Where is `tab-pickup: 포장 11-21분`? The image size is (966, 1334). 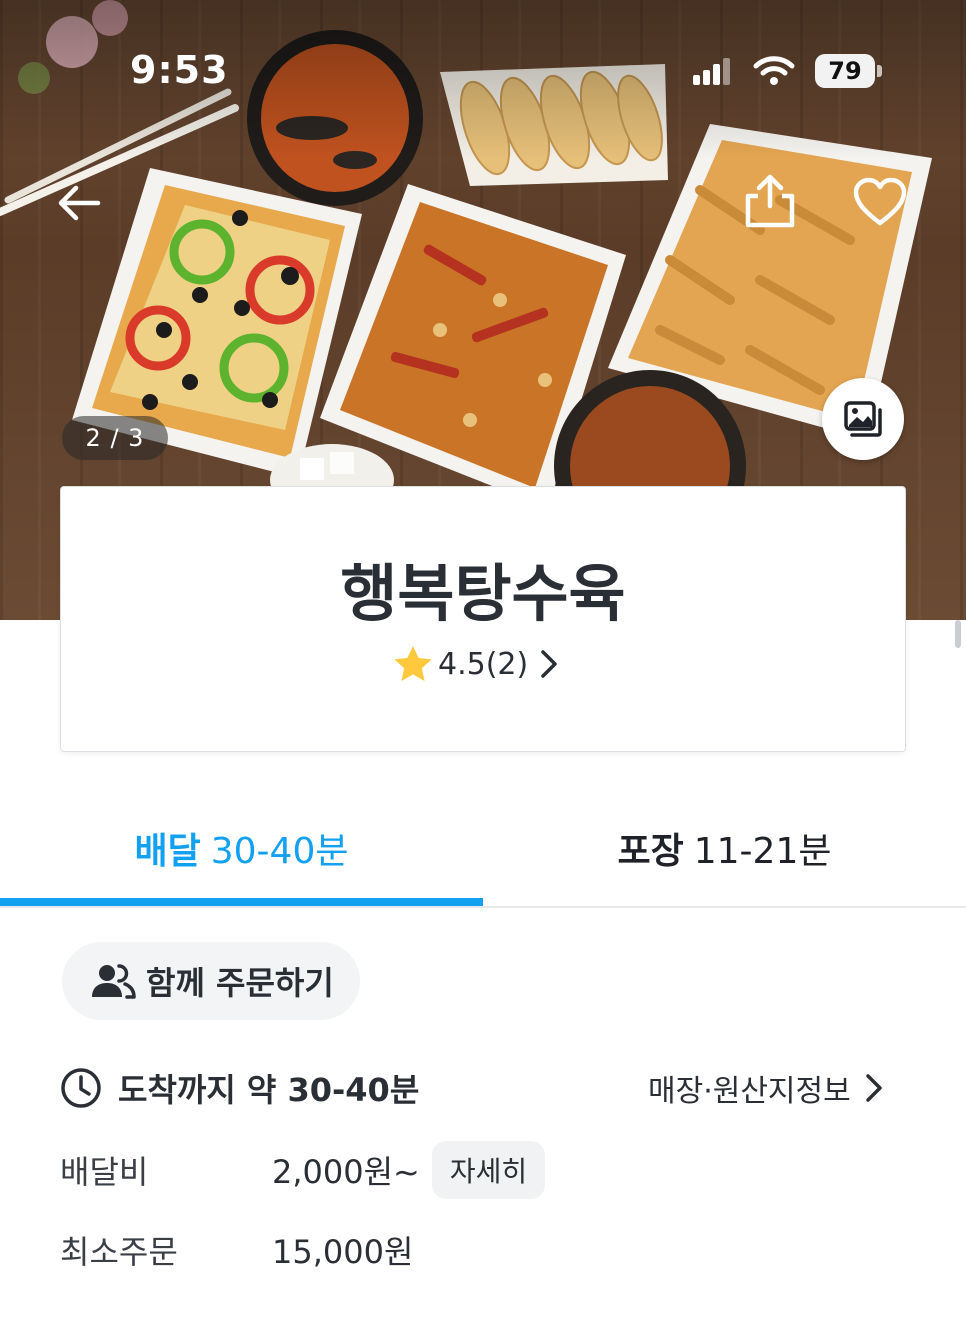
tab-pickup: 포장 11-21분 is located at coordinates (724, 848).